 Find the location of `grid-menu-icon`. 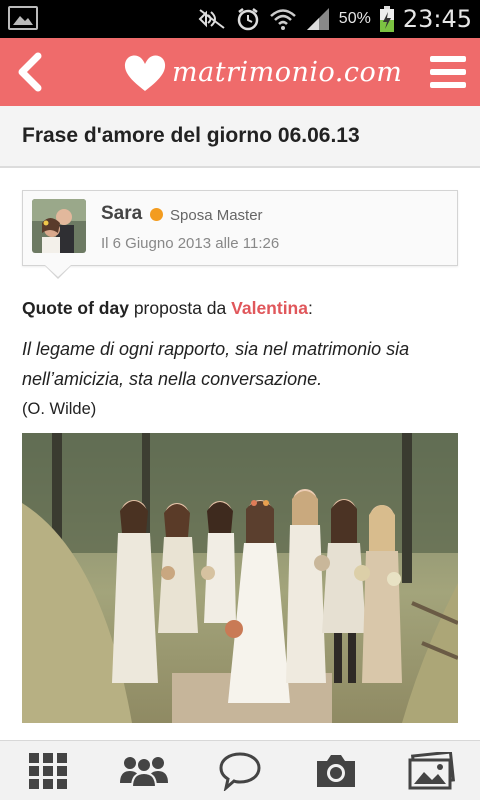

grid-menu-icon is located at coordinates (48, 770).